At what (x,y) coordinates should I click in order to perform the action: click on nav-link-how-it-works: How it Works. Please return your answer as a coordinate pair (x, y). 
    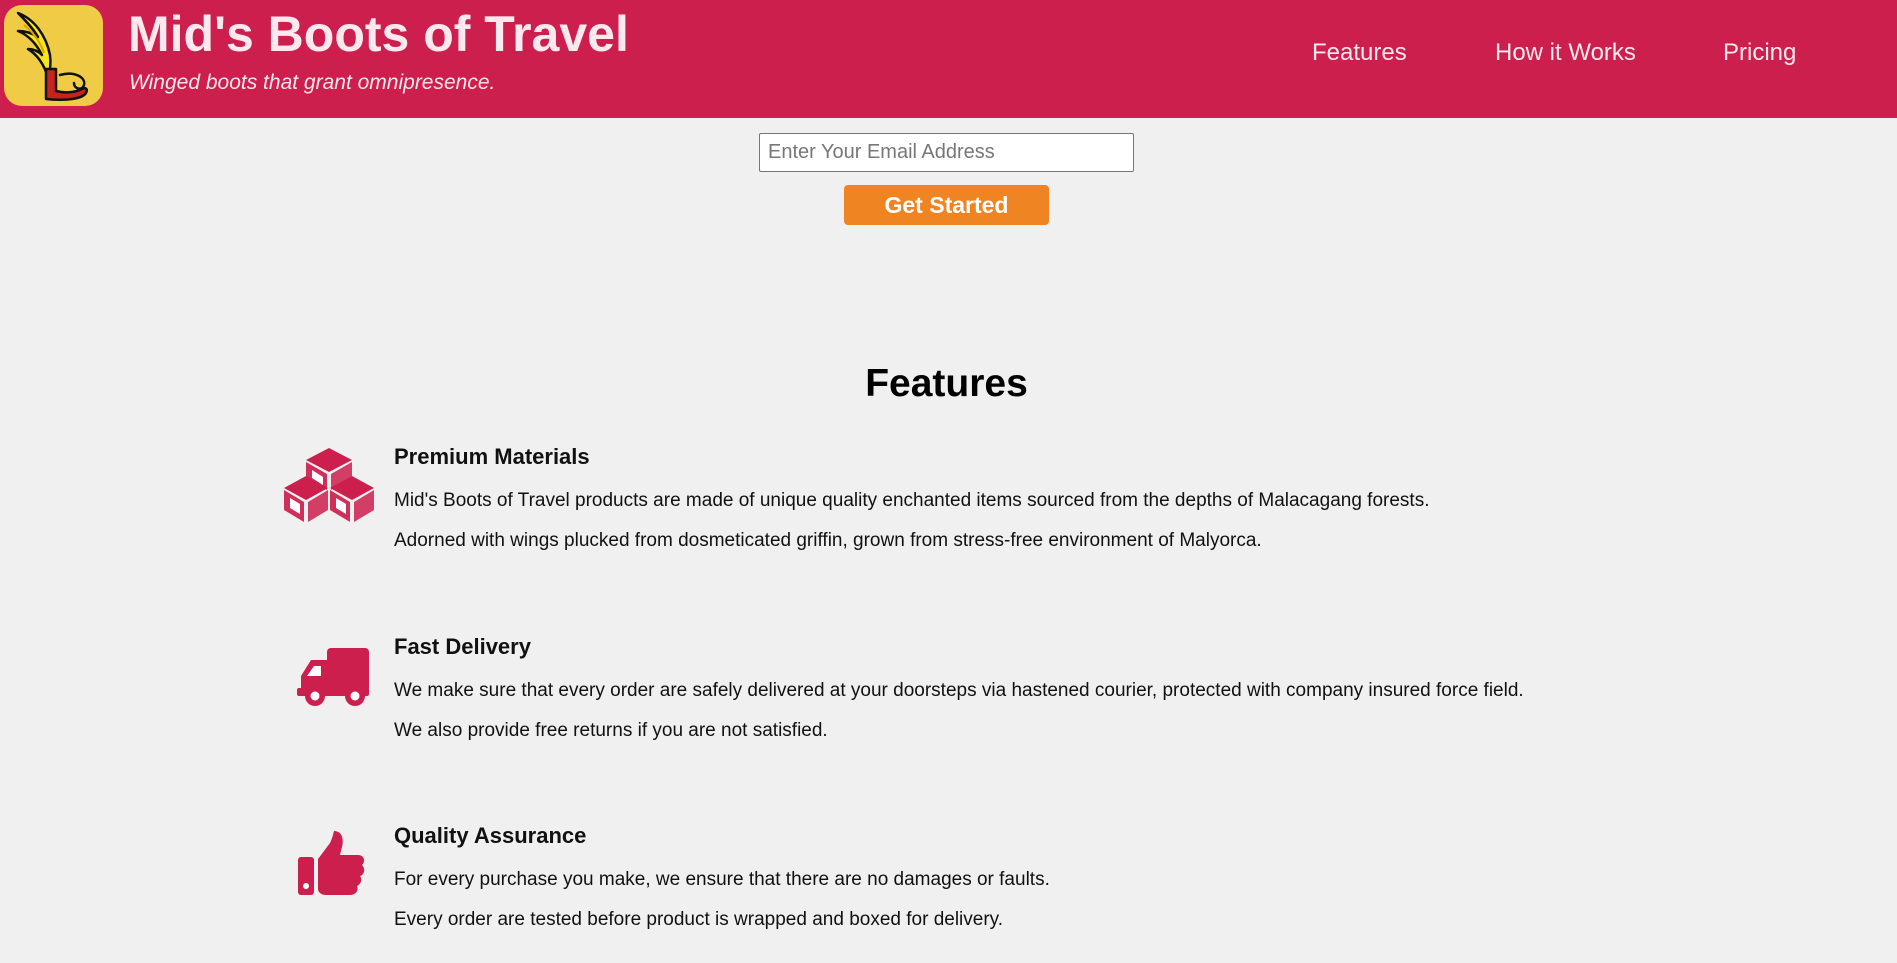
    Looking at the image, I should click on (1565, 53).